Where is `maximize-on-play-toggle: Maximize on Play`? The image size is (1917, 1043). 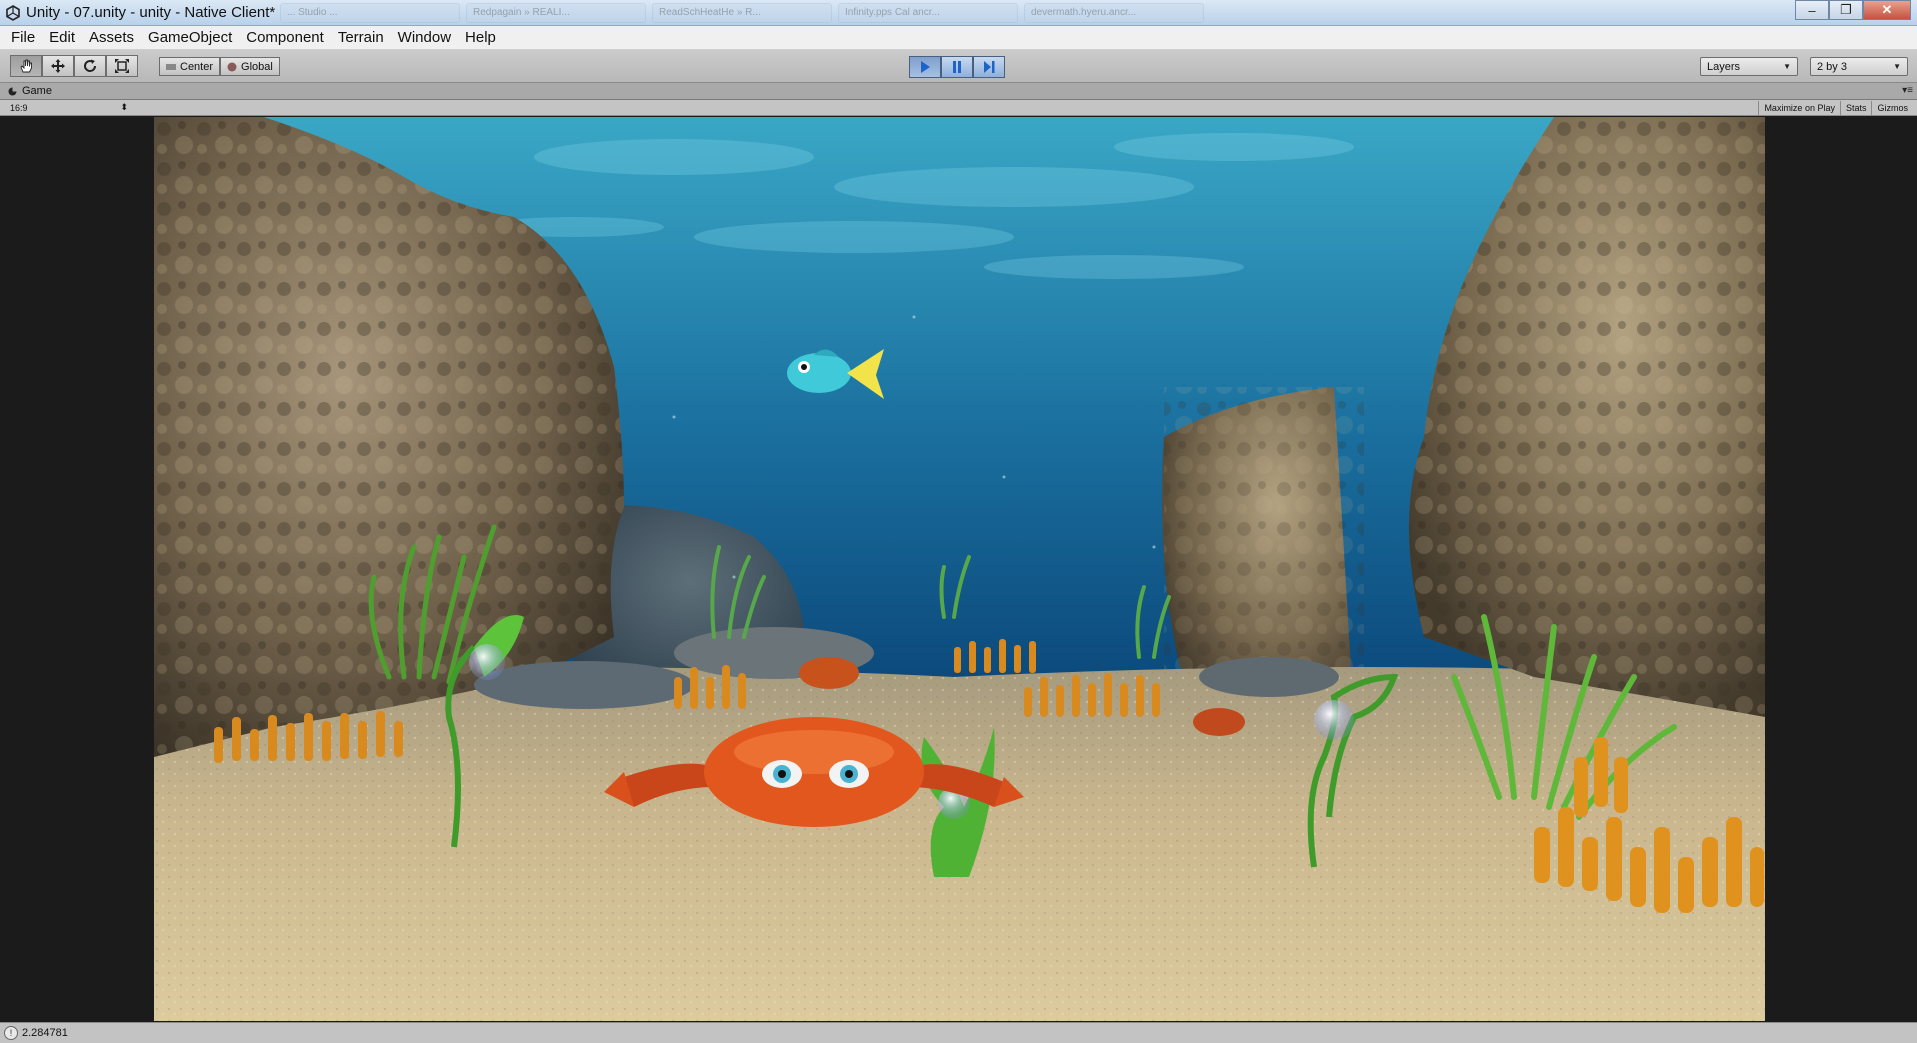 maximize-on-play-toggle: Maximize on Play is located at coordinates (1799, 108).